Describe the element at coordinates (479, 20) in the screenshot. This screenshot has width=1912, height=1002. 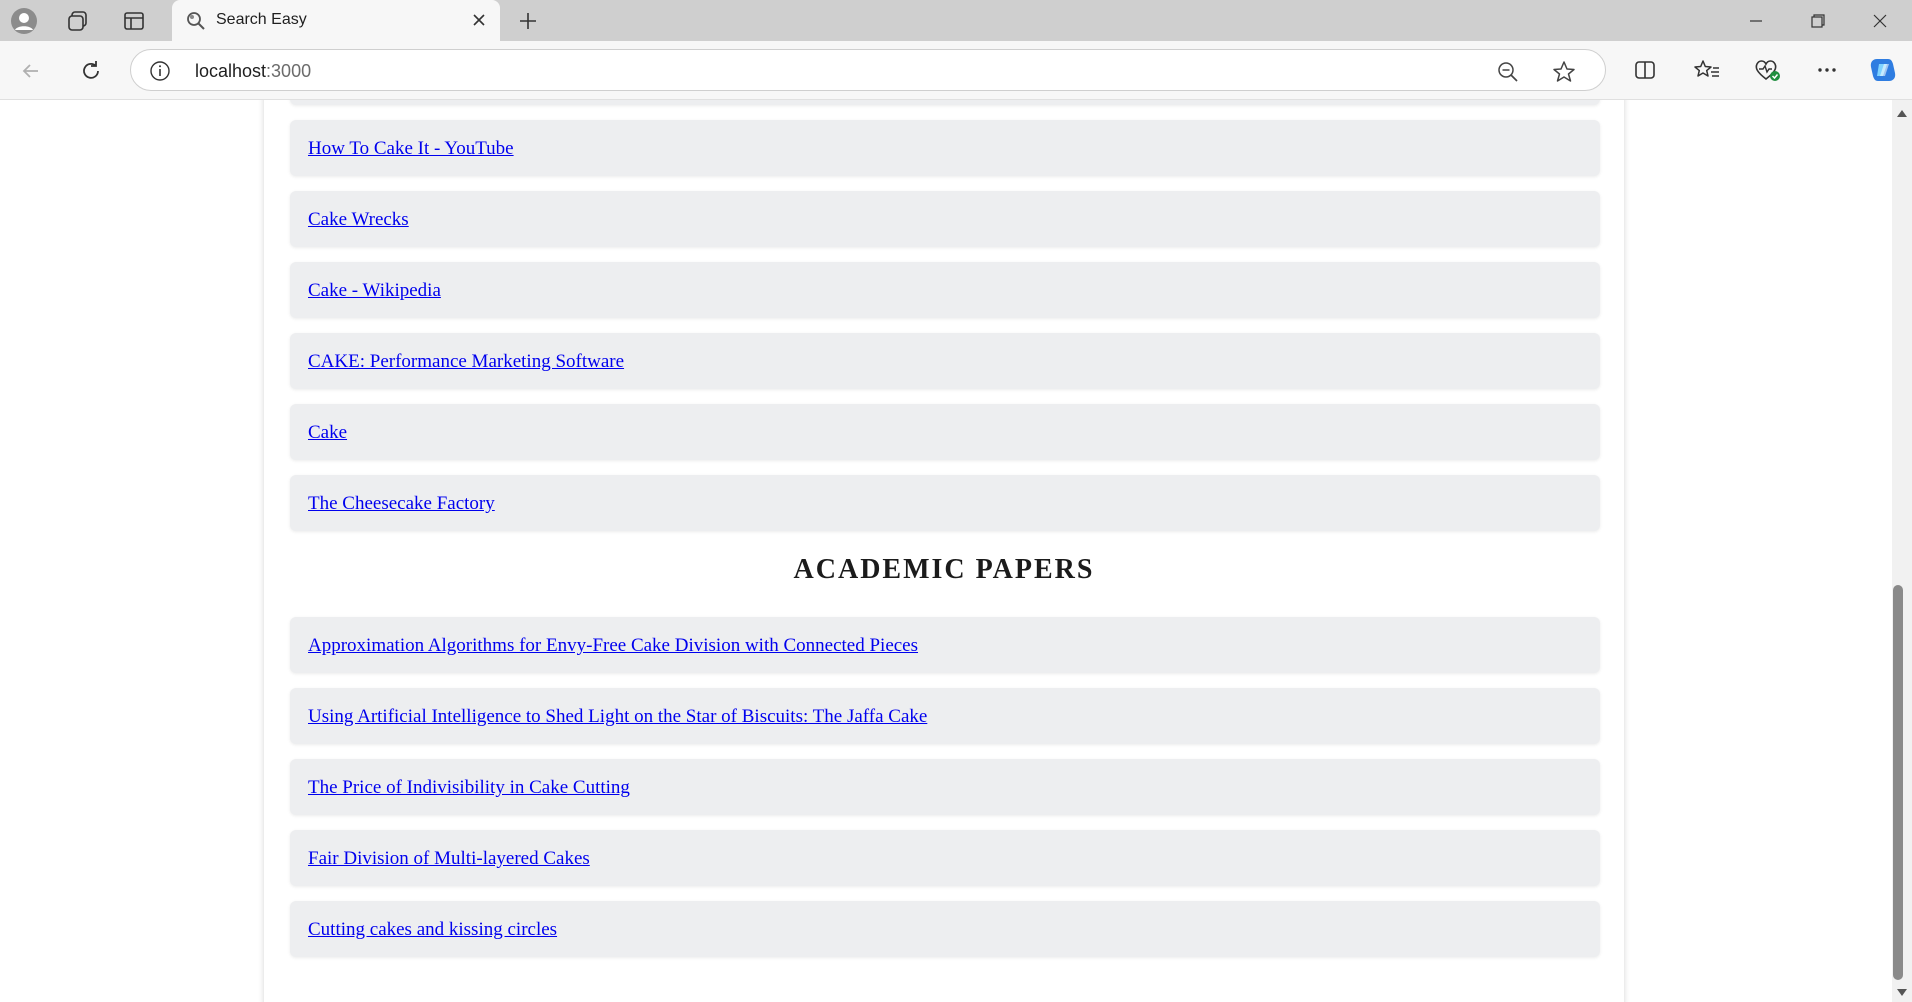
I see `close-icon` at that location.